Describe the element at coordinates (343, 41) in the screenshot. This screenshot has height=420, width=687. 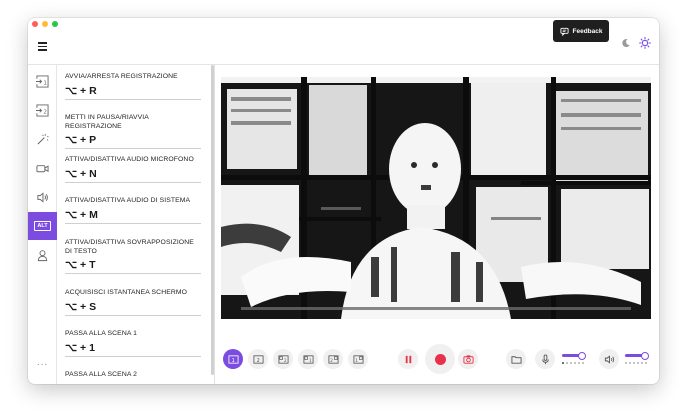
I see `title-bar: Feedback` at that location.